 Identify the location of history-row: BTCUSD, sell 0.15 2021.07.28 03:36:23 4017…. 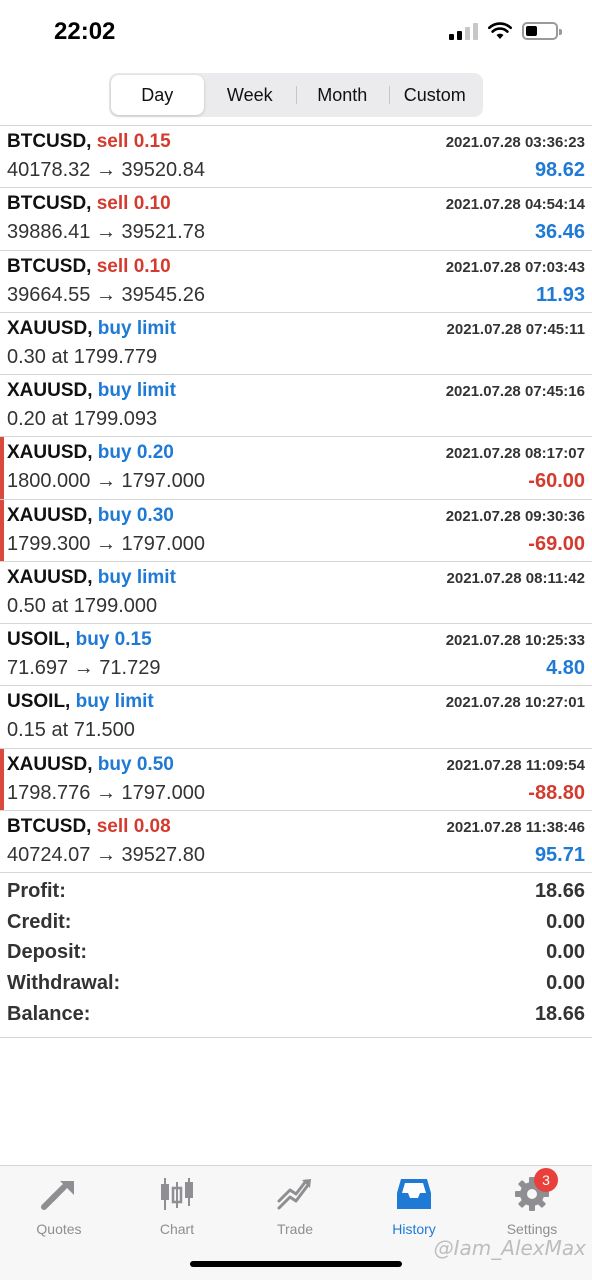
(296, 157).